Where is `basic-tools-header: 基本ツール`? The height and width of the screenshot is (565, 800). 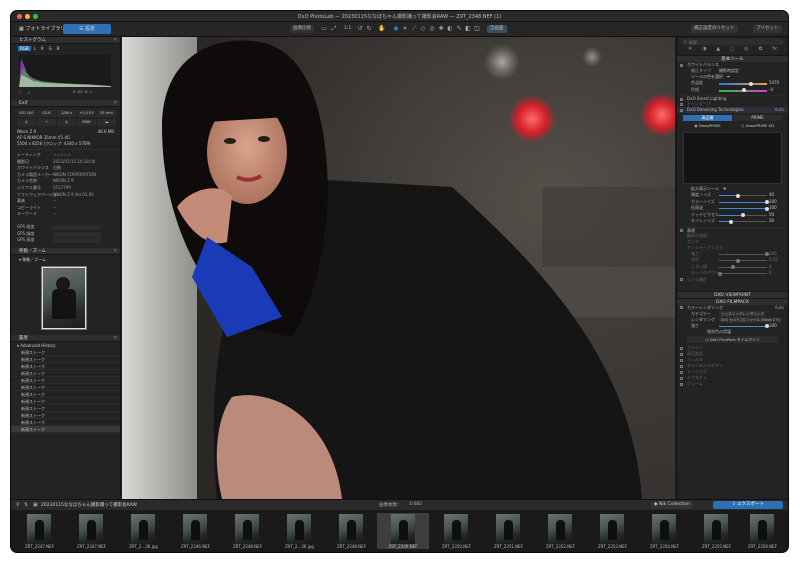 basic-tools-header: 基本ツール is located at coordinates (732, 58).